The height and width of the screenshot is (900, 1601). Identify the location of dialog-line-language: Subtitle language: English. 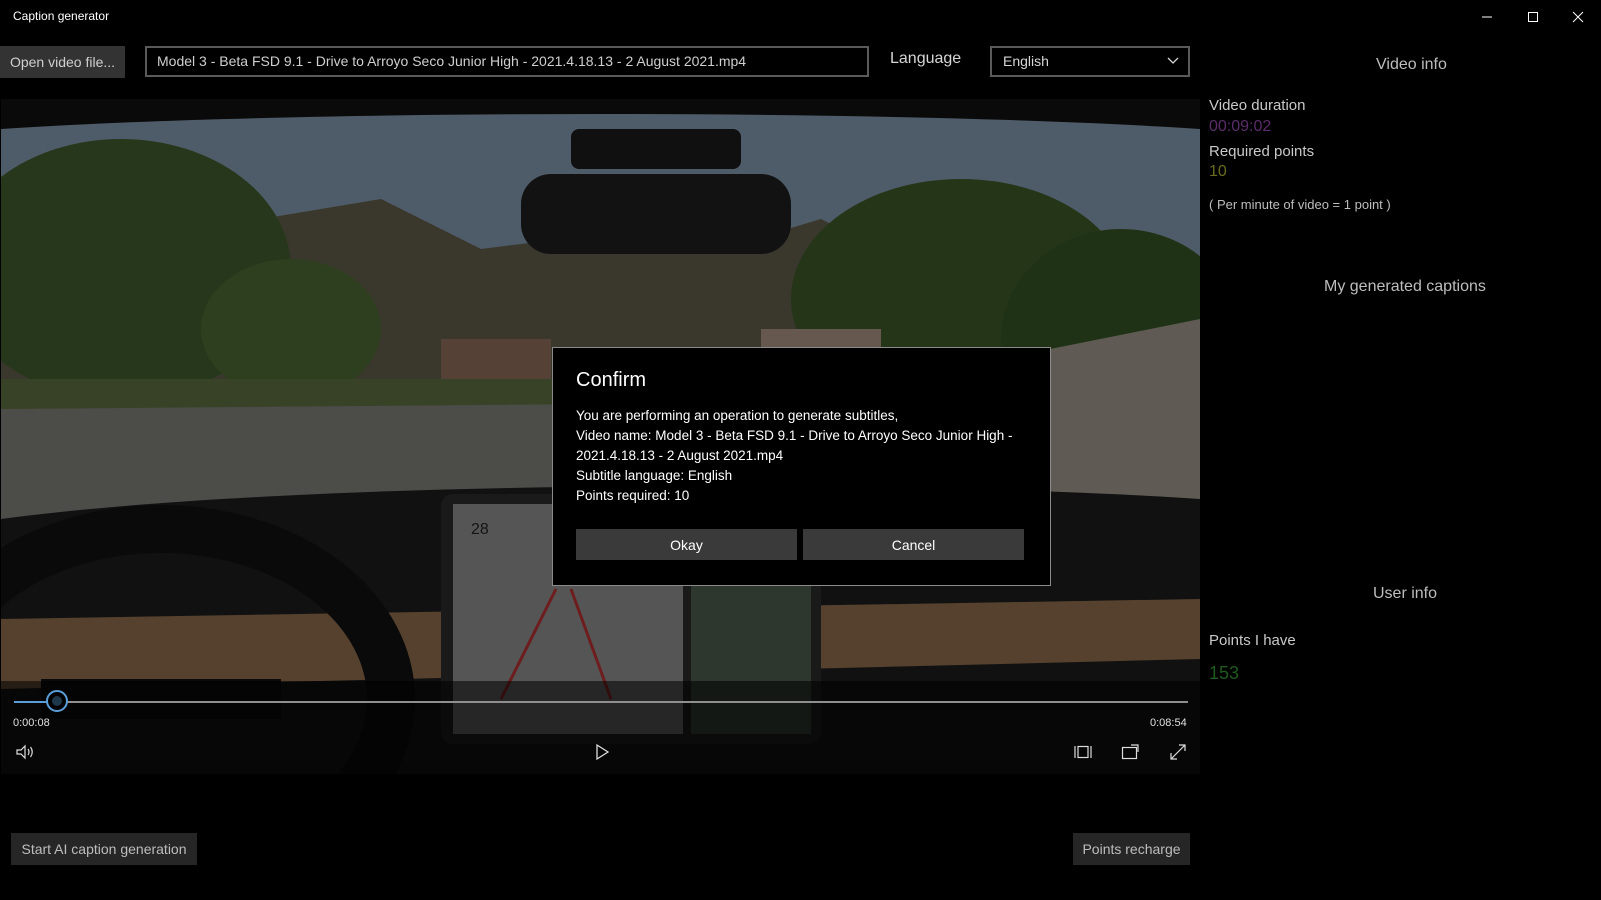
(654, 475).